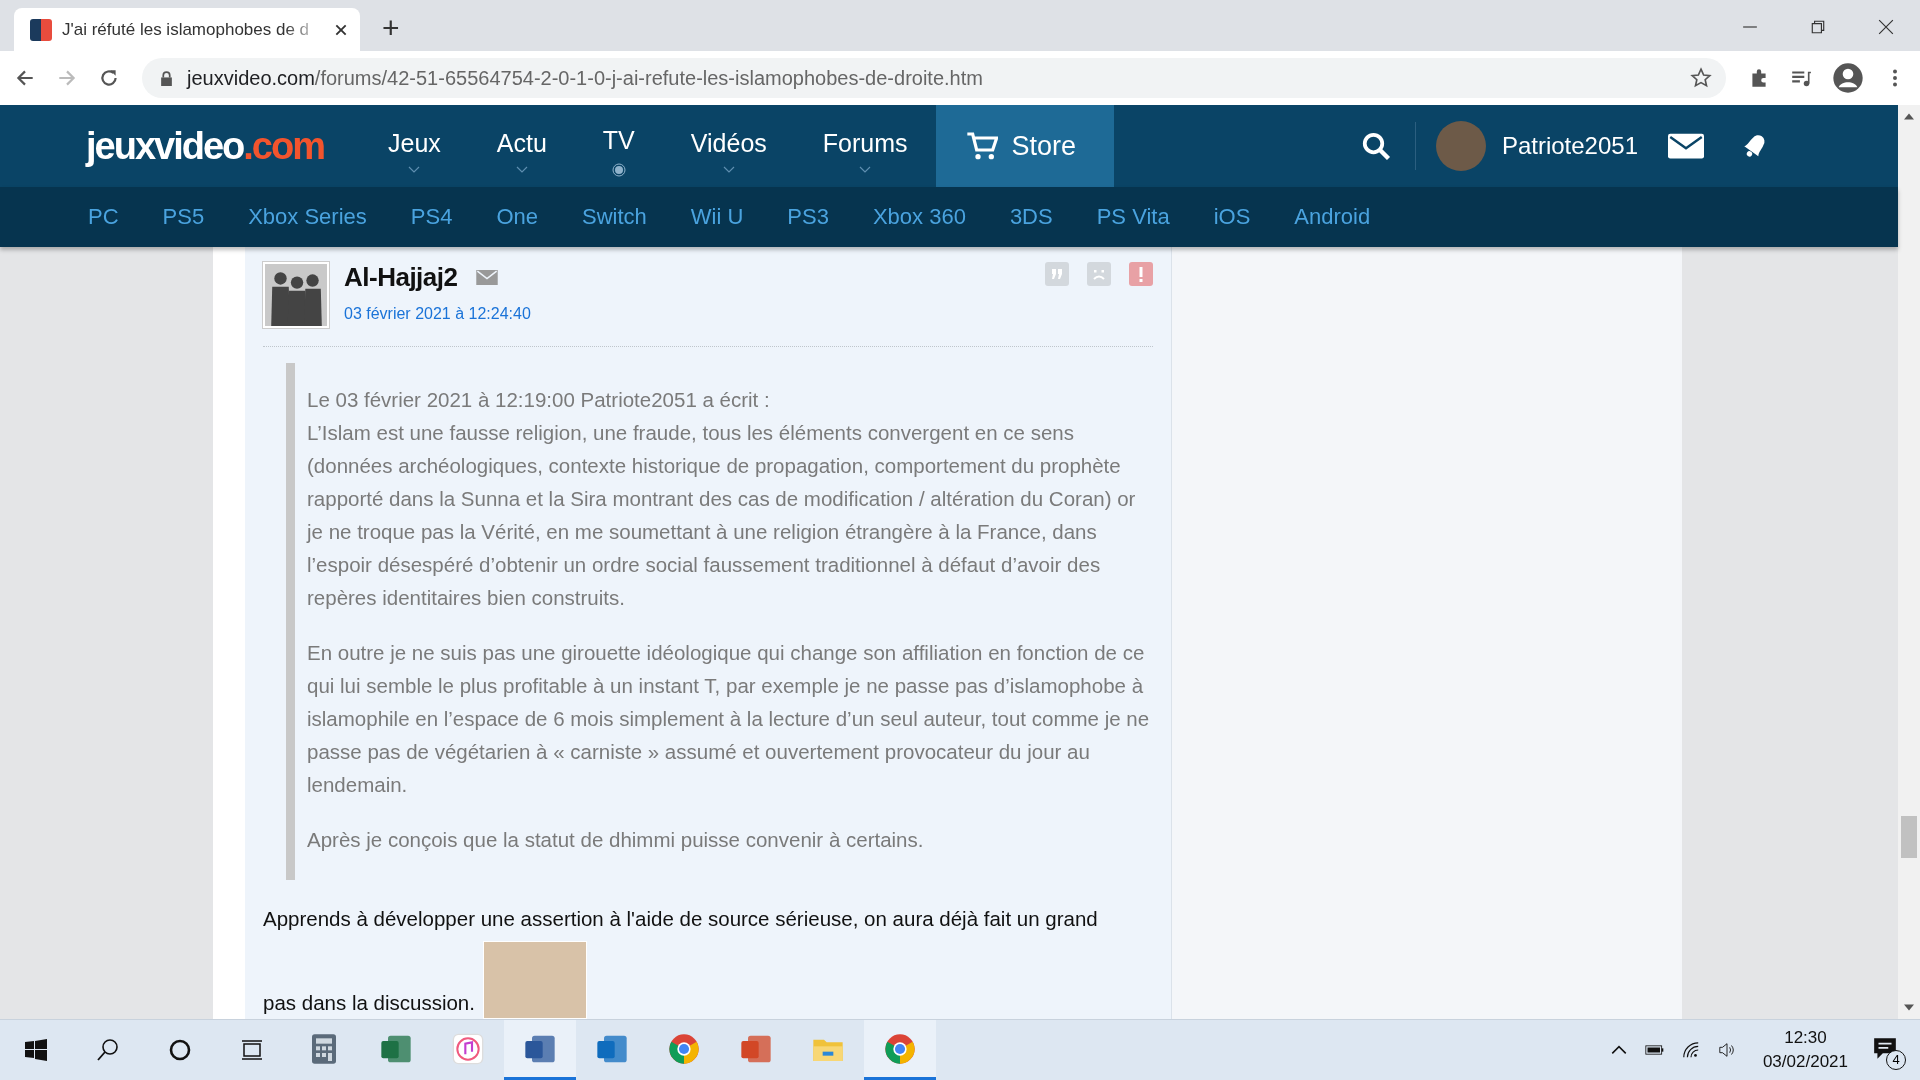 The image size is (1920, 1080). I want to click on platform-link: PS3, so click(808, 217).